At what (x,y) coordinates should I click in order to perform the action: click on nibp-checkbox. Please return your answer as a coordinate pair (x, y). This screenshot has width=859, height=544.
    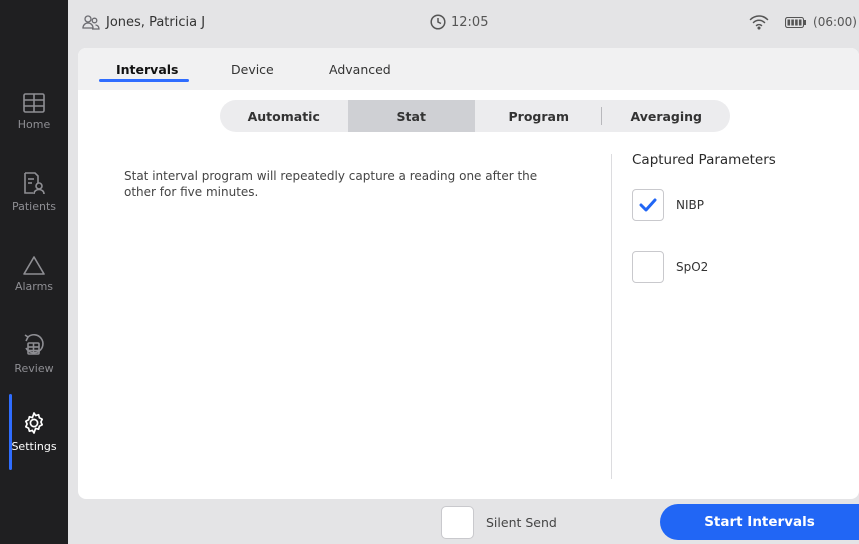
    Looking at the image, I should click on (648, 205).